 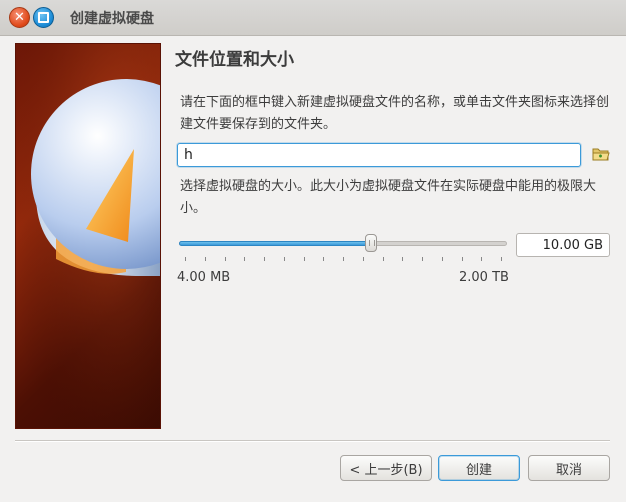 What do you see at coordinates (569, 468) in the screenshot?
I see `cancel-button: 取消` at bounding box center [569, 468].